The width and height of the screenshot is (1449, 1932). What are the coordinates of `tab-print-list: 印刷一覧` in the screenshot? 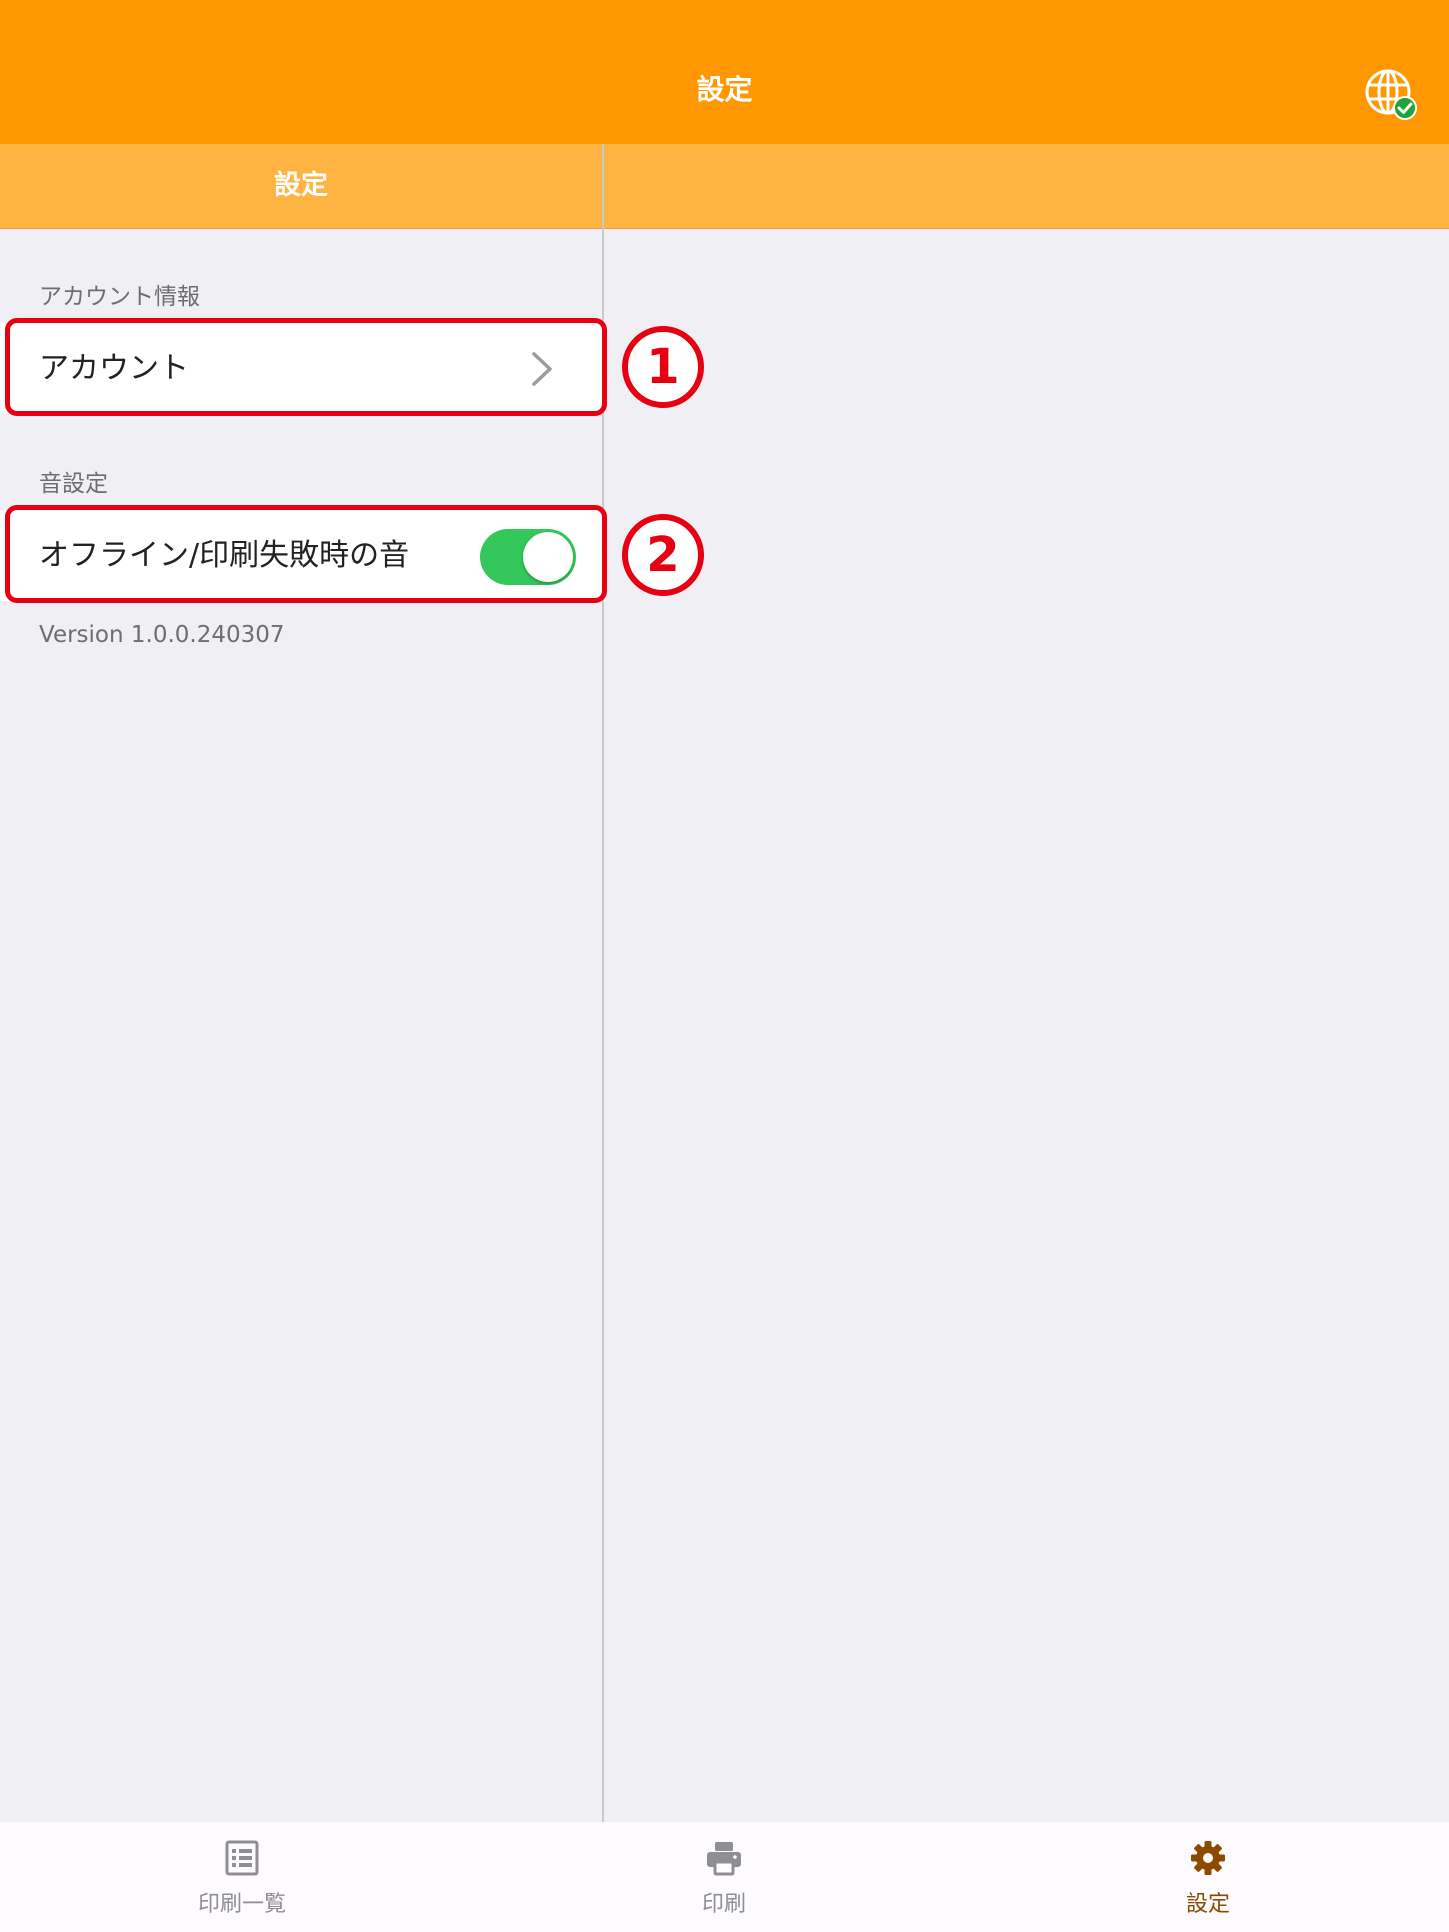 It's located at (242, 1877).